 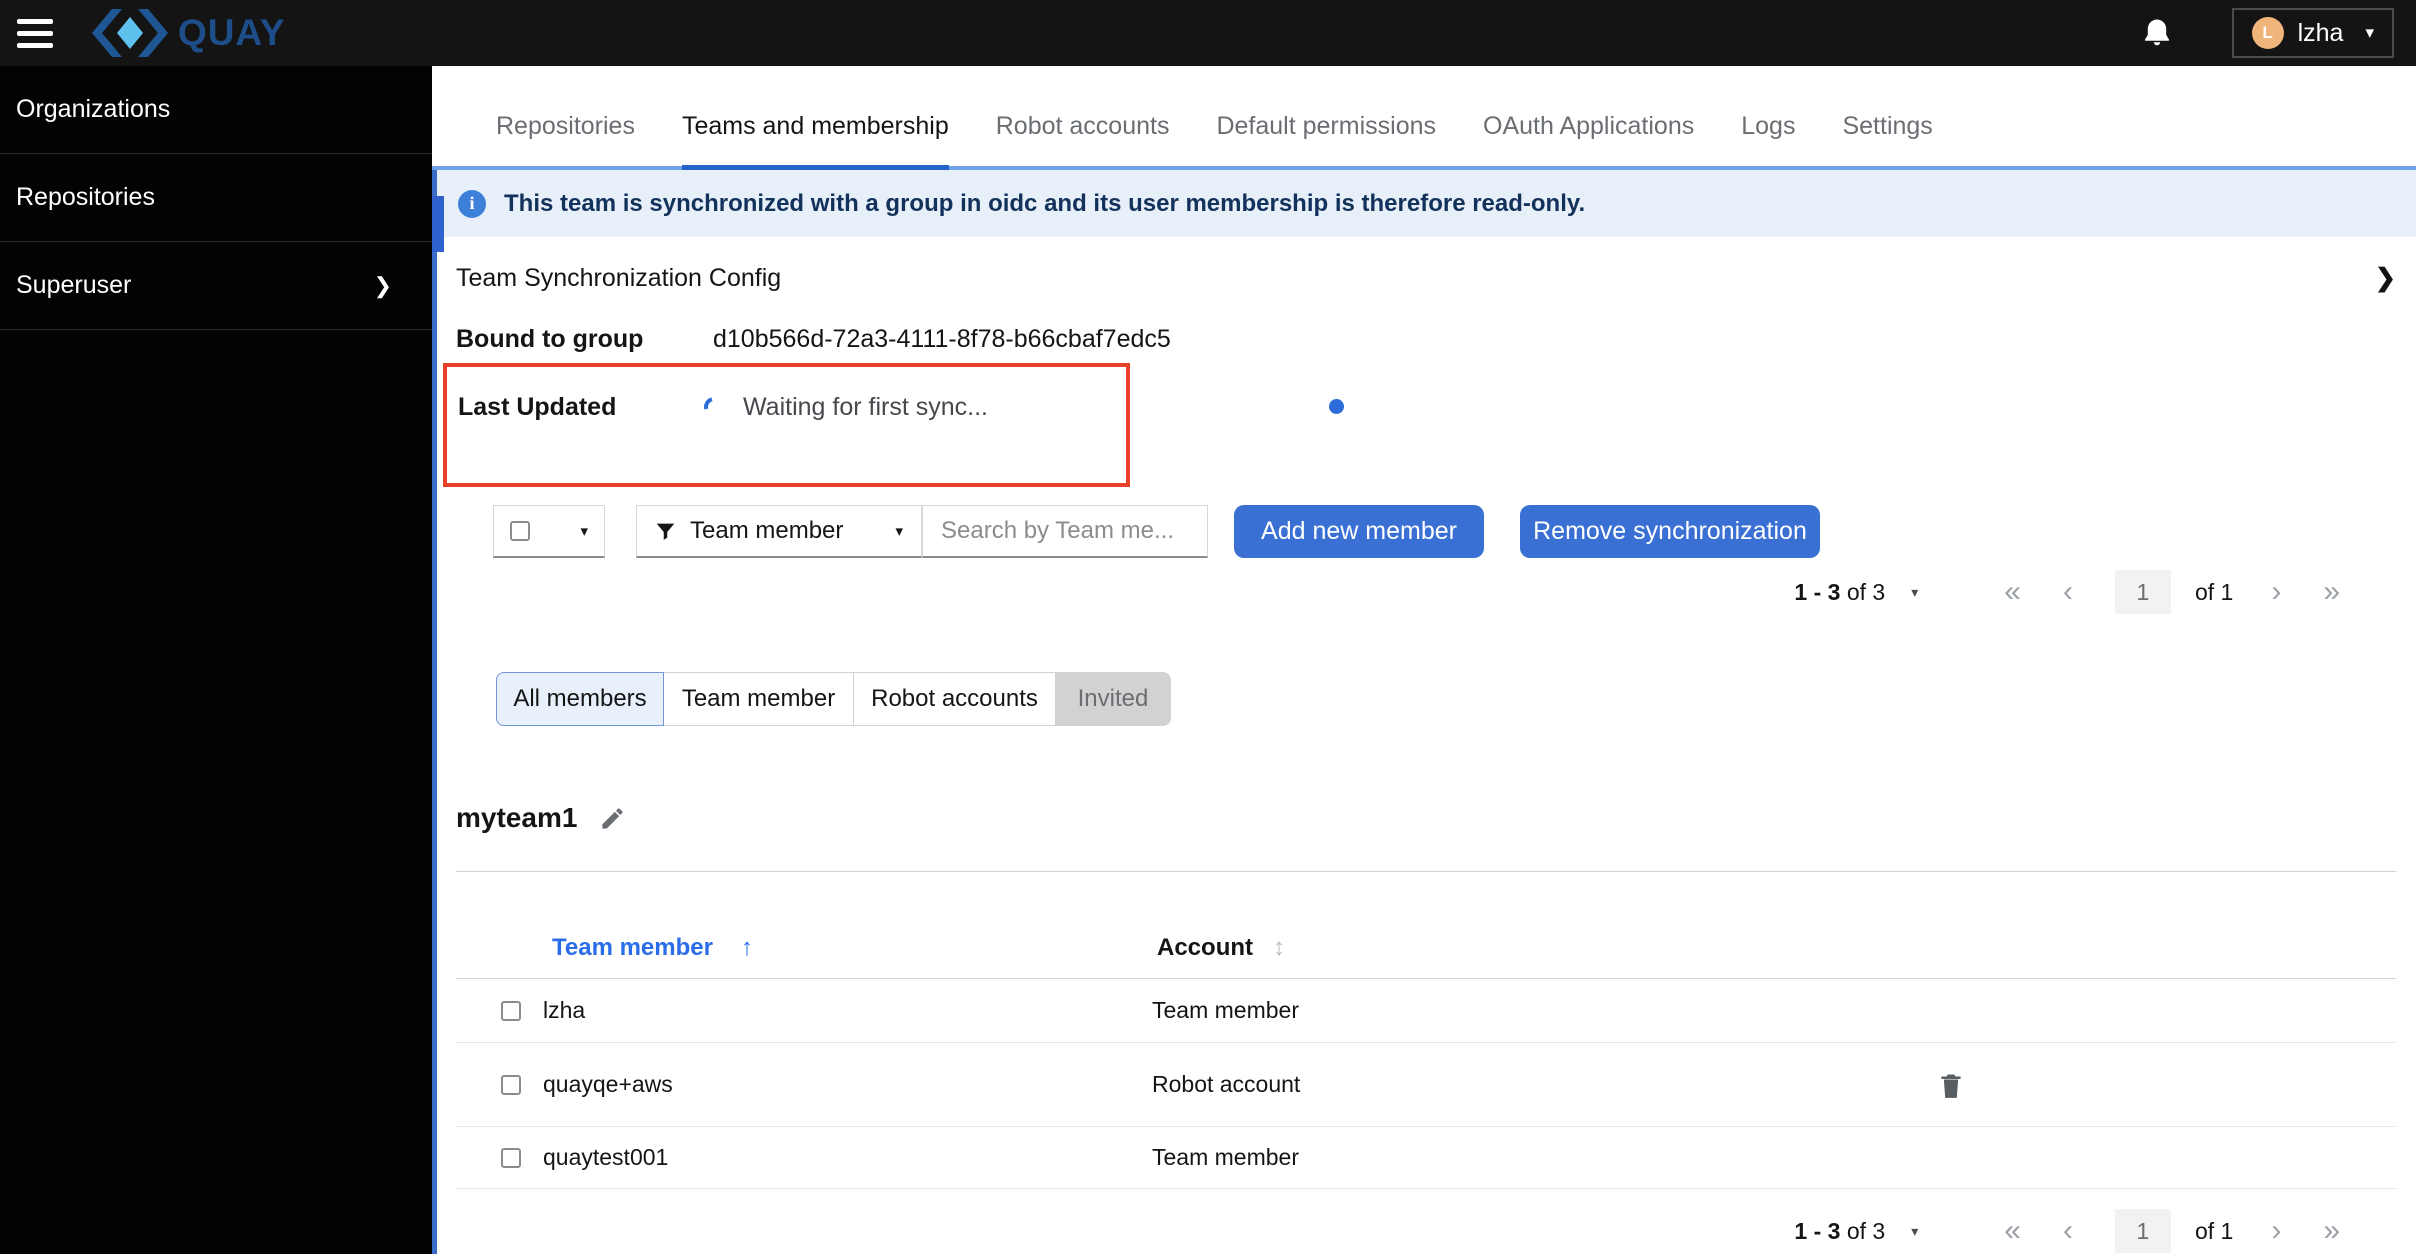 What do you see at coordinates (438, 224) in the screenshot?
I see `scrollbar-thumb` at bounding box center [438, 224].